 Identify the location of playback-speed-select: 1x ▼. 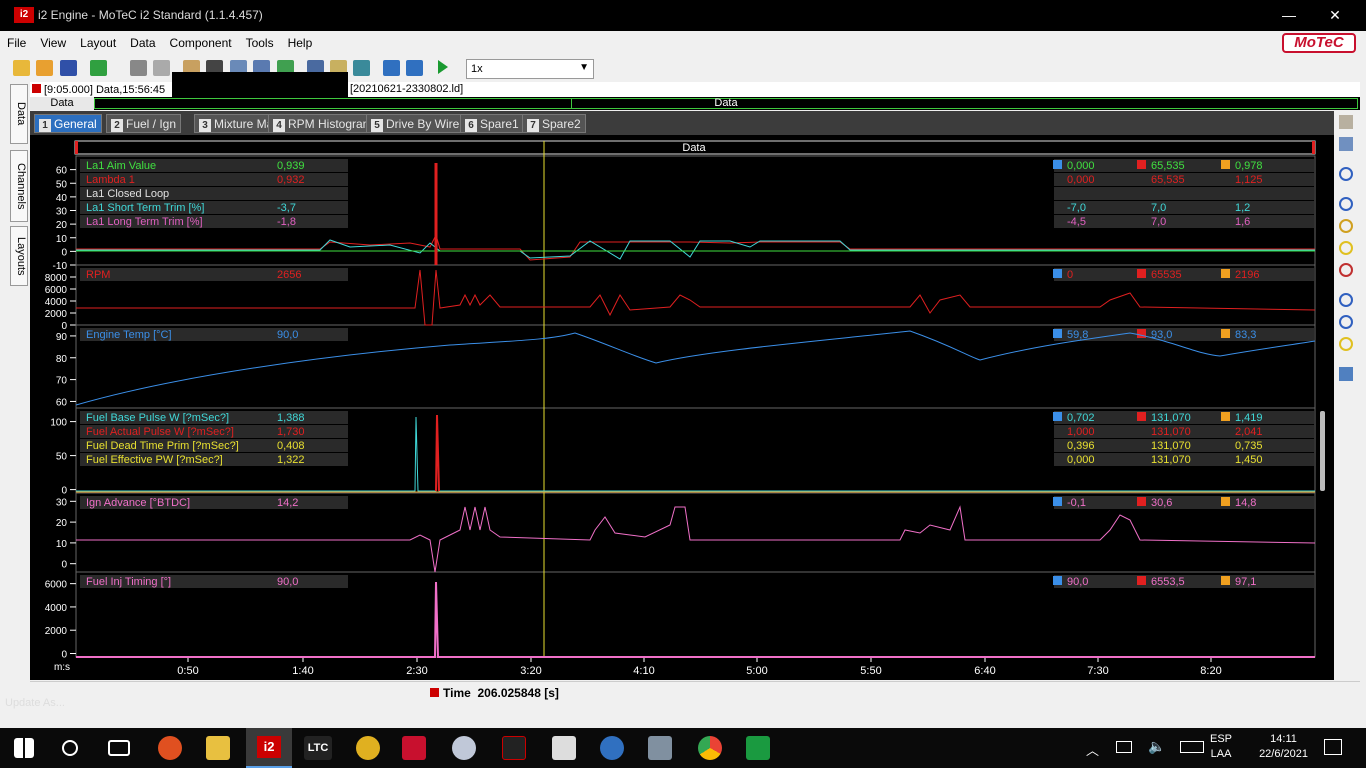
(530, 69).